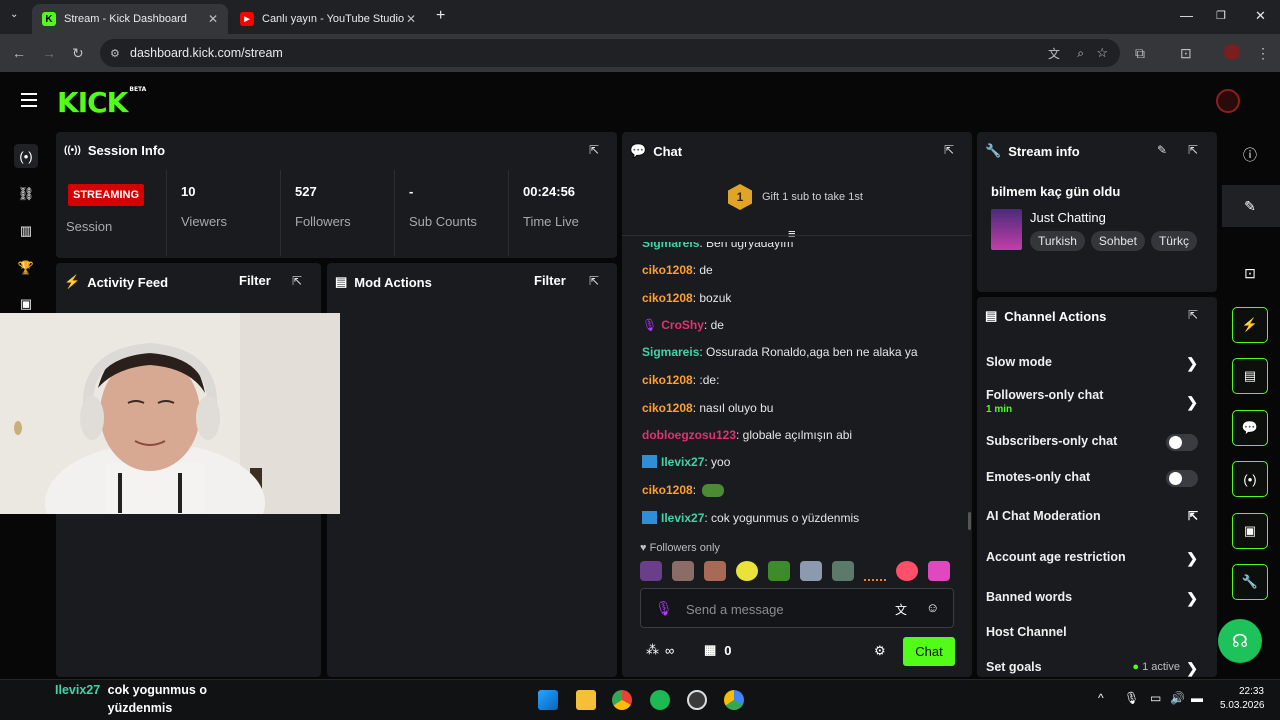 This screenshot has width=1280, height=720. Describe the element at coordinates (26, 268) in the screenshot. I see `trophy-icon: 🏆` at that location.